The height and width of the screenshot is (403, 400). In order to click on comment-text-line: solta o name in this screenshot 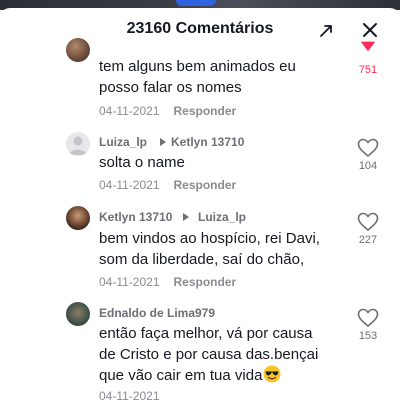, I will do `click(142, 162)`.